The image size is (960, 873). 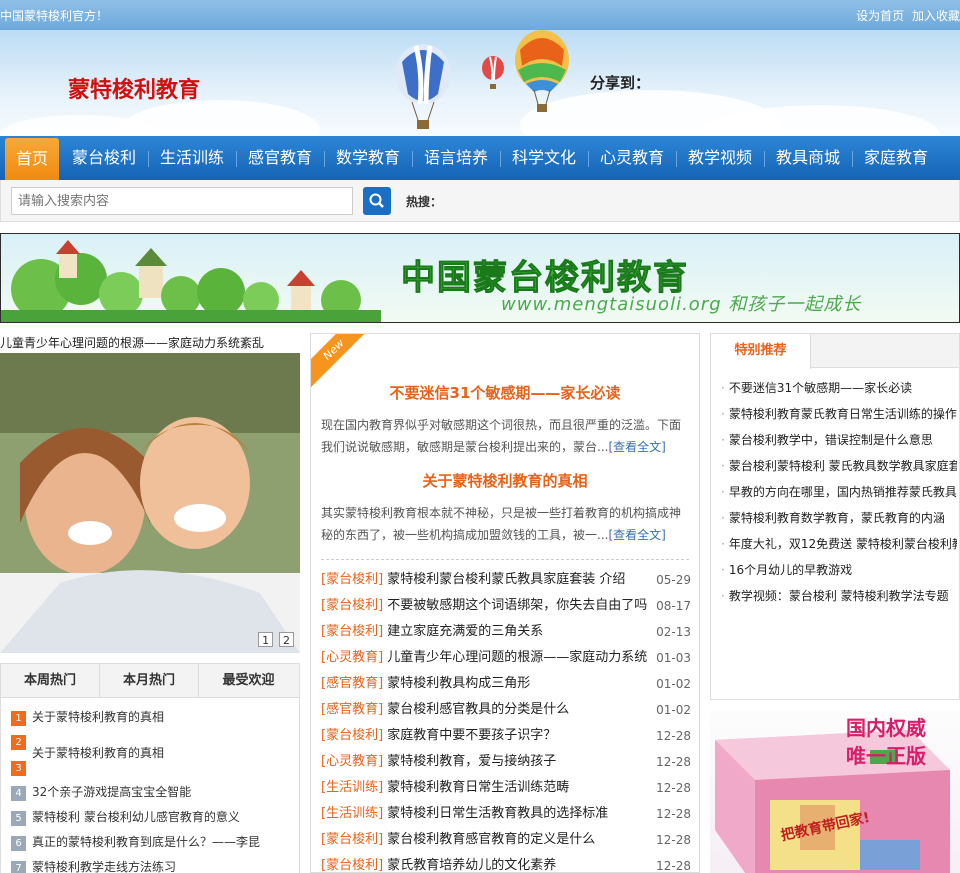 I want to click on nav-item-home: 首页, so click(x=32, y=159).